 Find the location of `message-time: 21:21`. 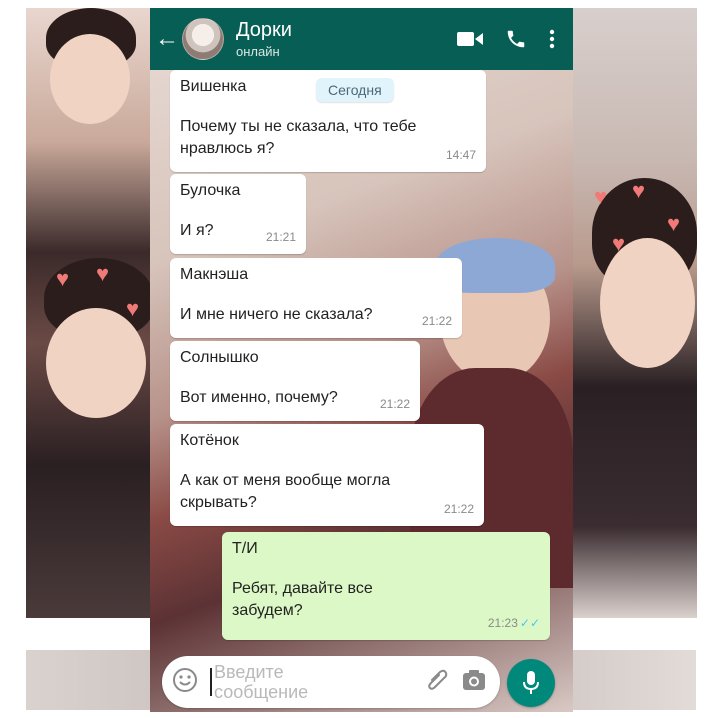

message-time: 21:21 is located at coordinates (280, 237).